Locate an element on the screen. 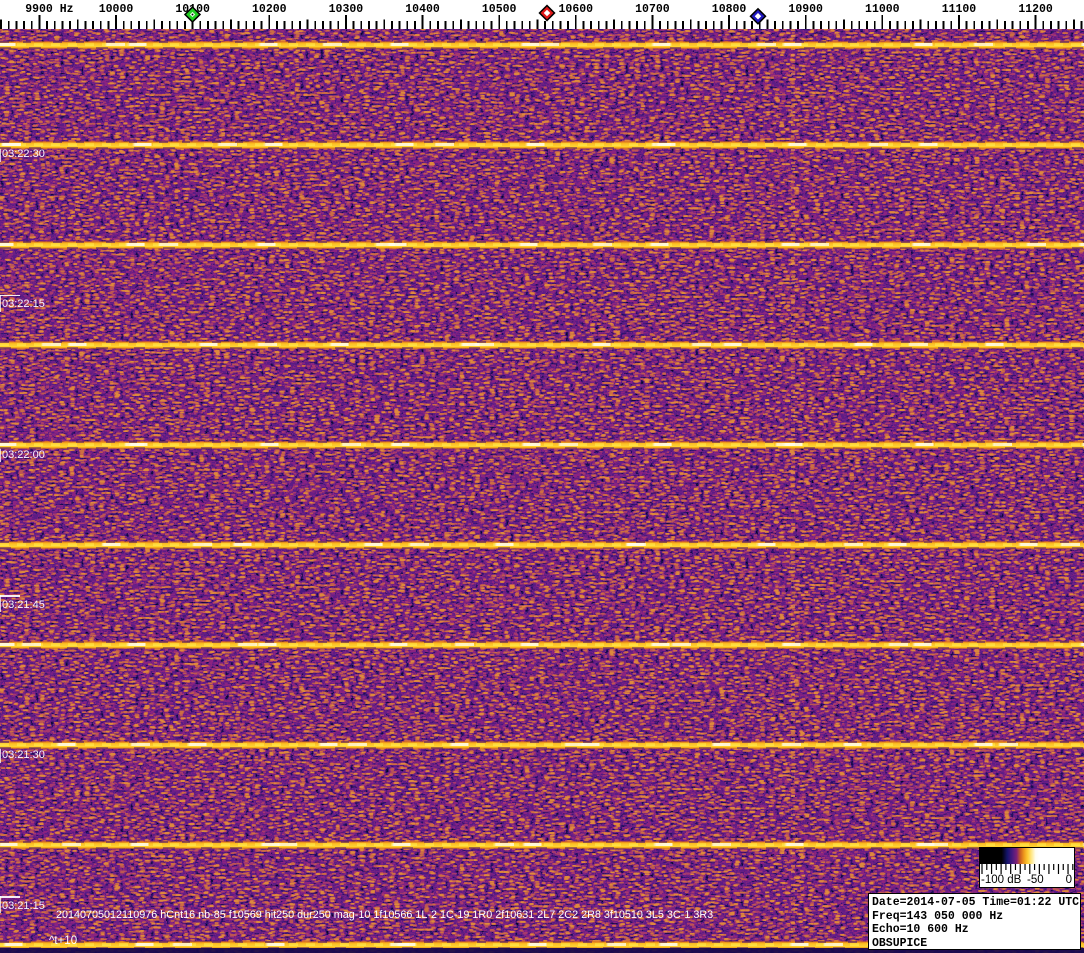 This screenshot has width=1084, height=953. svg-text: 10800 is located at coordinates (729, 9).